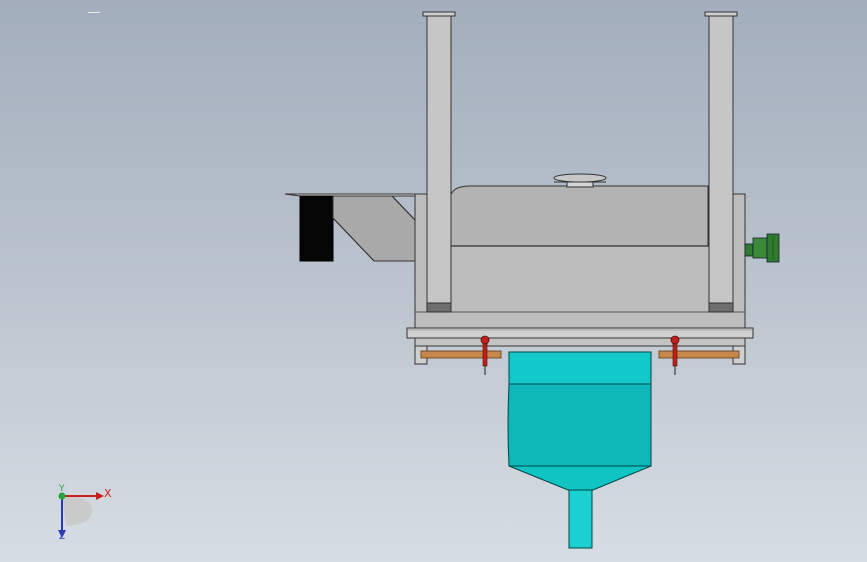 Image resolution: width=867 pixels, height=562 pixels. I want to click on right-gasket, so click(699, 354).